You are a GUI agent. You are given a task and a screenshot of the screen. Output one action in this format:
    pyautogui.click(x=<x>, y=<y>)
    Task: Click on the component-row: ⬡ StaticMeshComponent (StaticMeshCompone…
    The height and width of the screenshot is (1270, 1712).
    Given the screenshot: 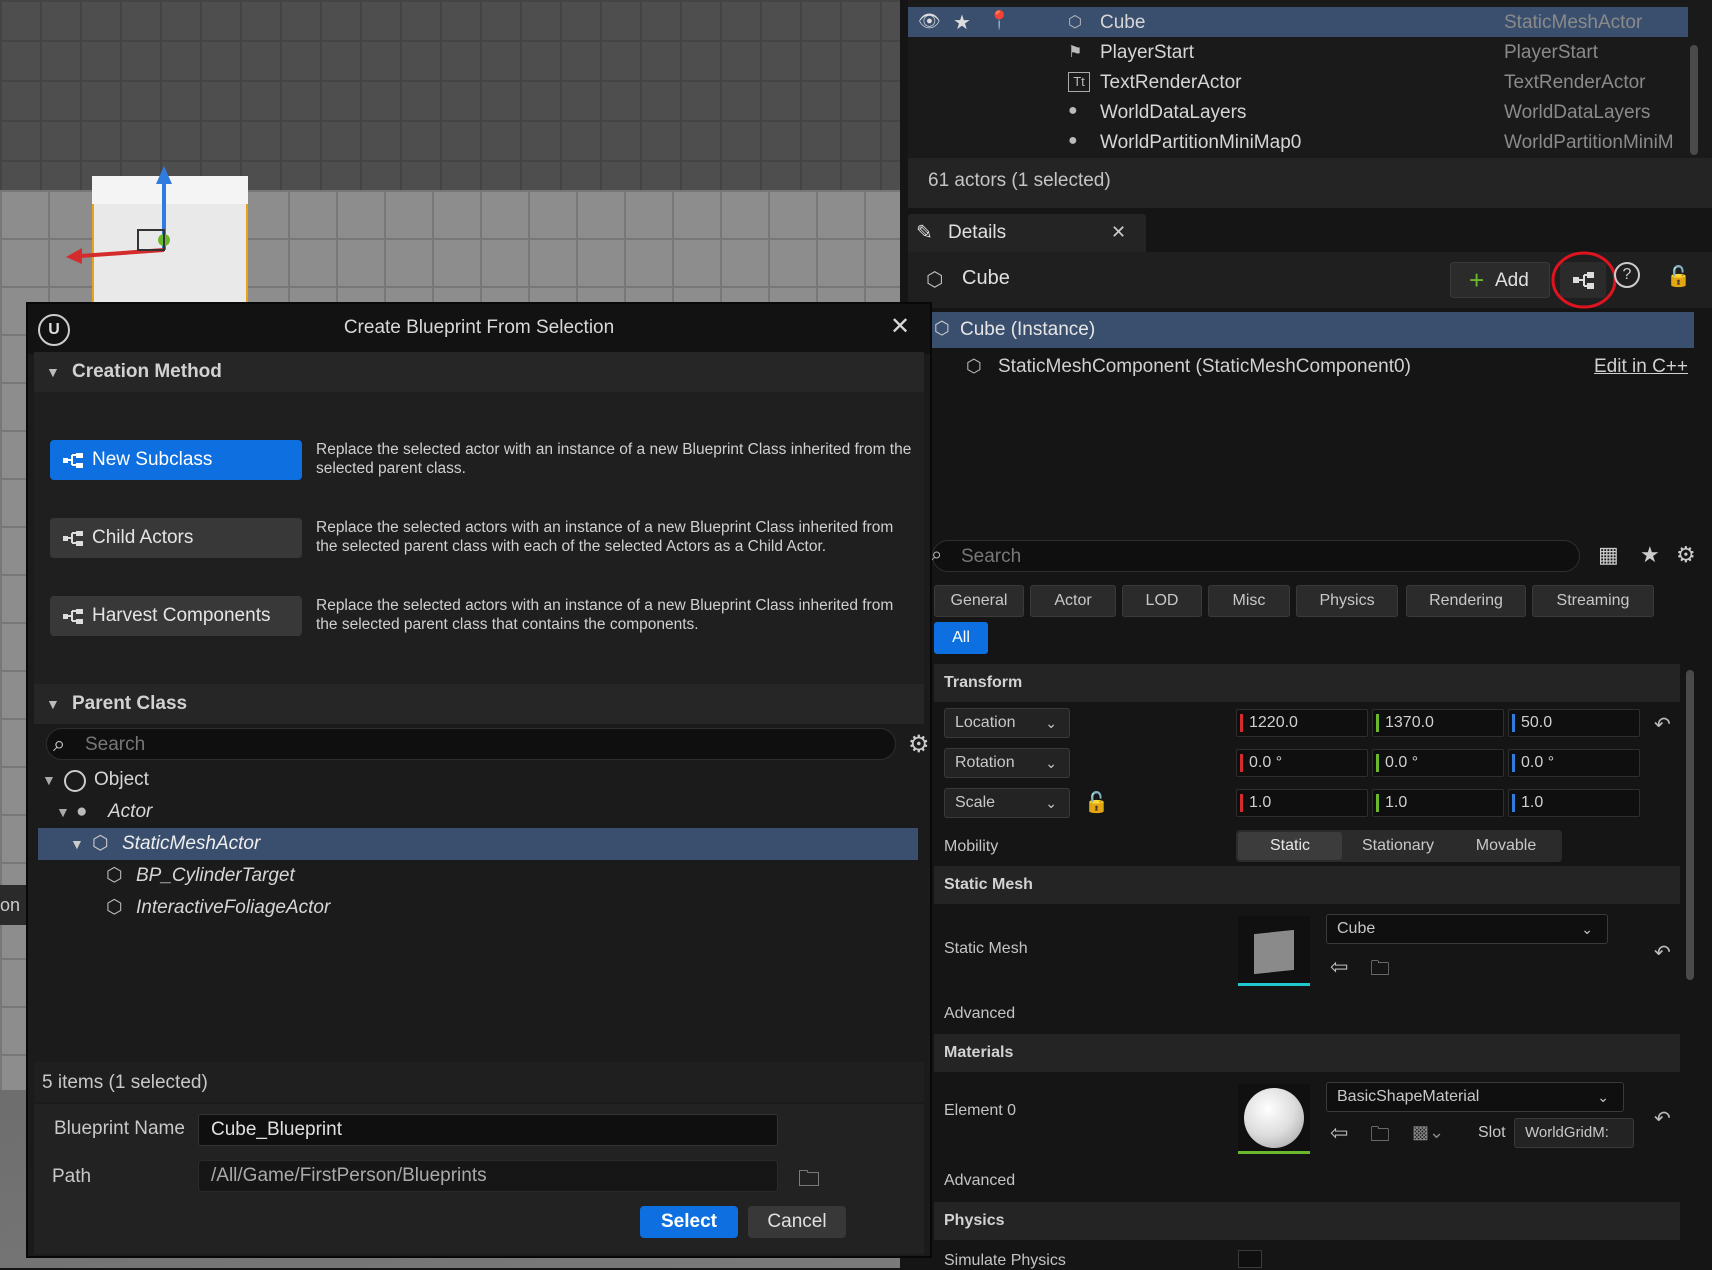 What is the action you would take?
    pyautogui.click(x=1312, y=368)
    